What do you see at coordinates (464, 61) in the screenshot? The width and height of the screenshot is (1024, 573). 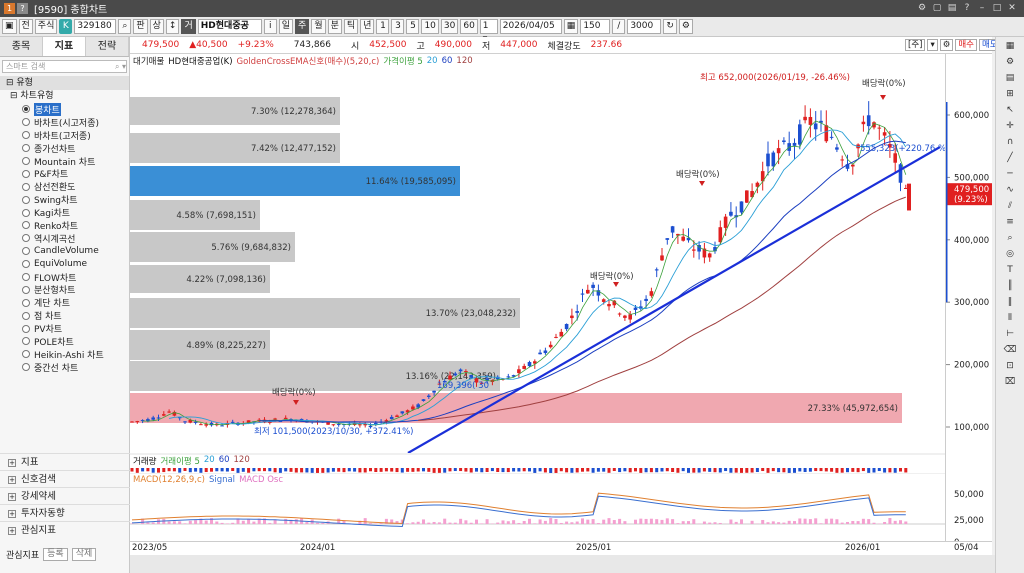 I see `legend-item: 120` at bounding box center [464, 61].